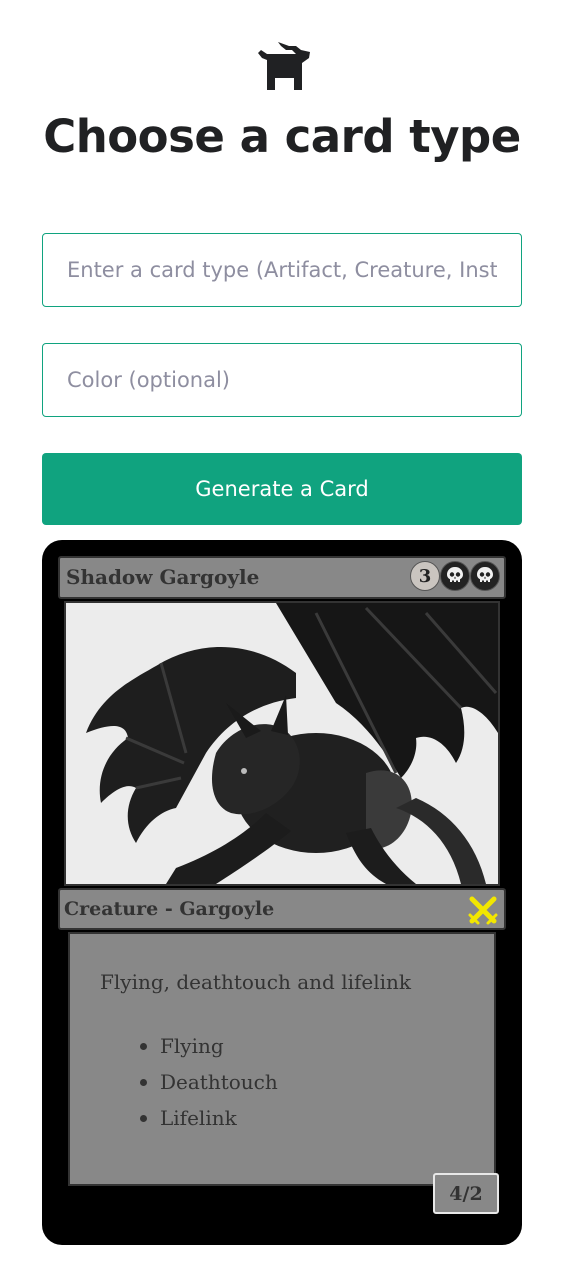 This screenshot has width=564, height=1269. Describe the element at coordinates (282, 909) in the screenshot. I see `type-line-bar: Creature - Gargoyle` at that location.